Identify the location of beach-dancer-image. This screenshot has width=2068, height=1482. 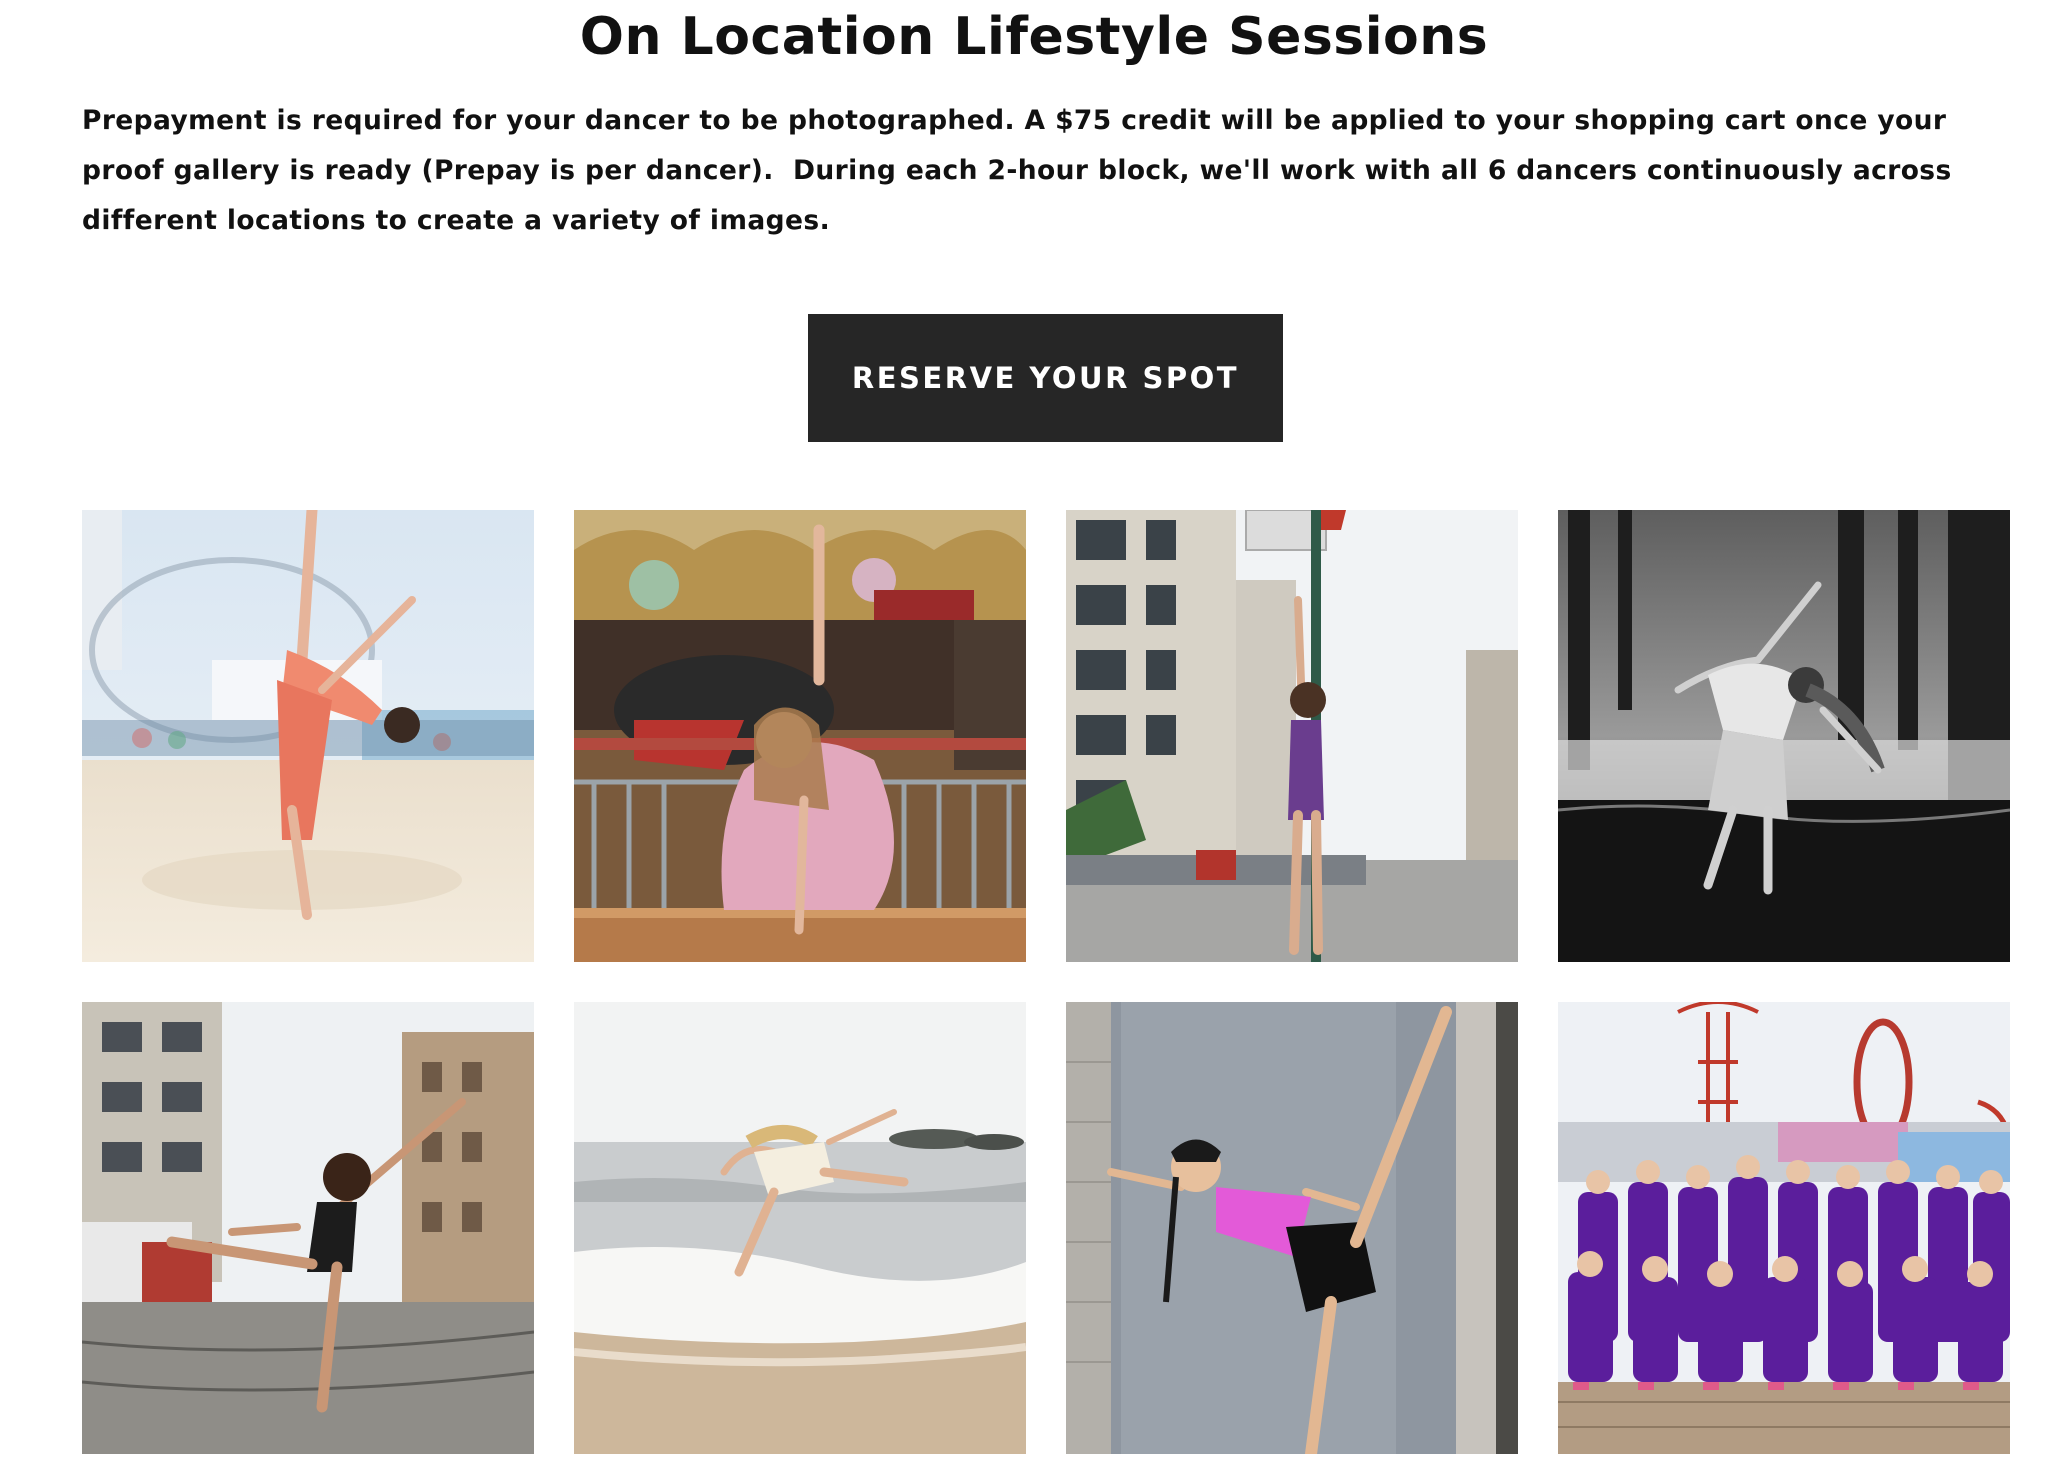
(308, 736).